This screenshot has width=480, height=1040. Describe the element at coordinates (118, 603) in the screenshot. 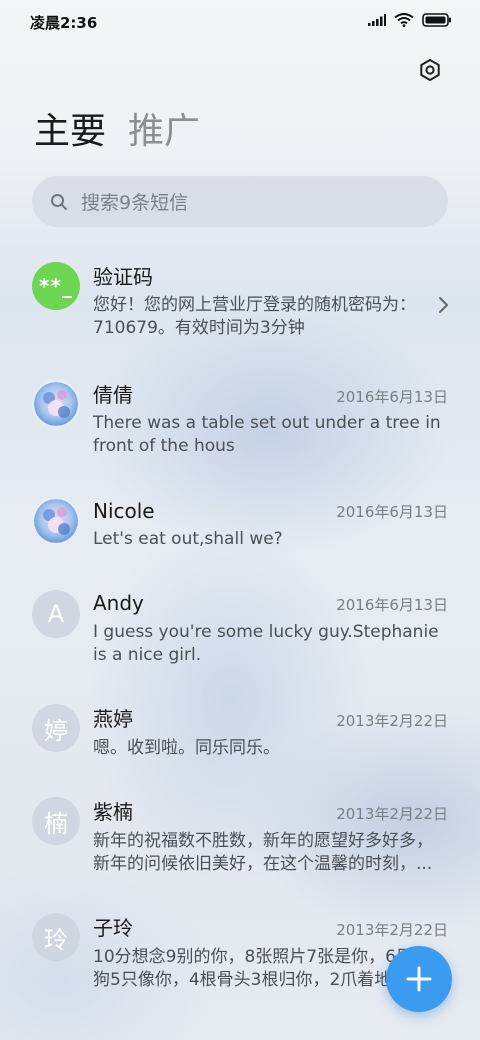

I see `contact-name: Andy` at that location.